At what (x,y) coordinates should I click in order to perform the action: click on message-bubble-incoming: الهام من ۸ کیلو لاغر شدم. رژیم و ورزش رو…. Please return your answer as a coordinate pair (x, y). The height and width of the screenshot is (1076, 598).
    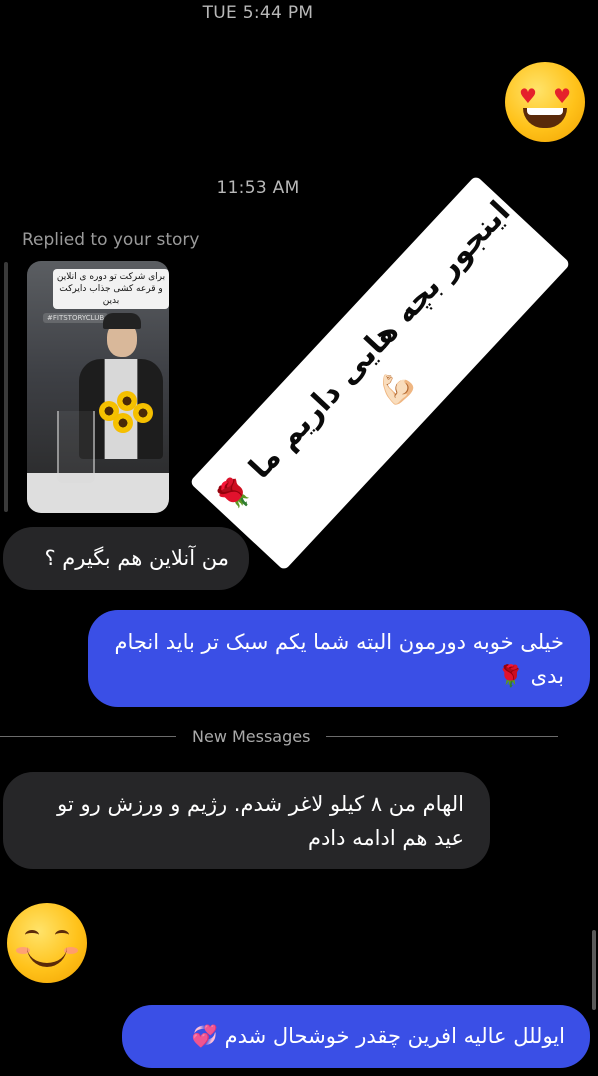
    Looking at the image, I should click on (246, 820).